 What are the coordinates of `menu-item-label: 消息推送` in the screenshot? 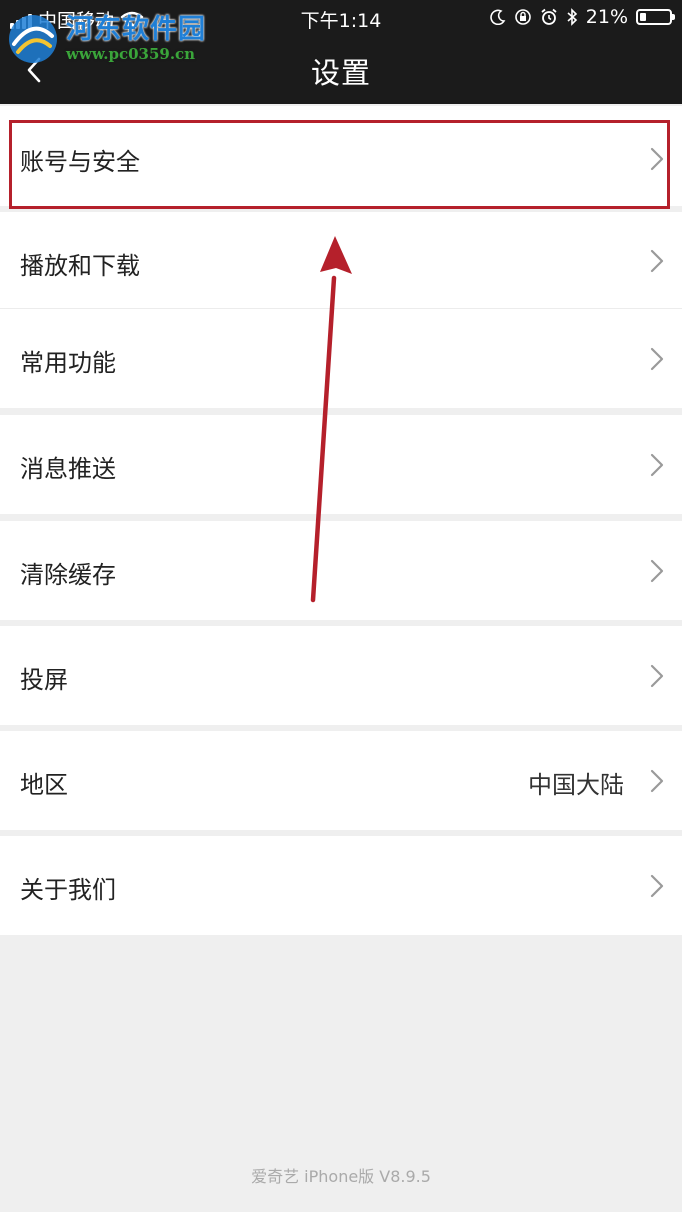 It's located at (68, 469).